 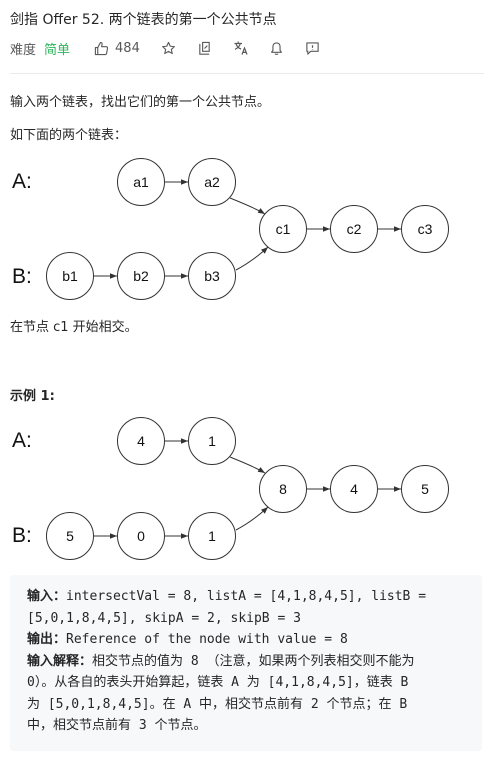 I want to click on list-node-b1: 5, so click(x=70, y=536).